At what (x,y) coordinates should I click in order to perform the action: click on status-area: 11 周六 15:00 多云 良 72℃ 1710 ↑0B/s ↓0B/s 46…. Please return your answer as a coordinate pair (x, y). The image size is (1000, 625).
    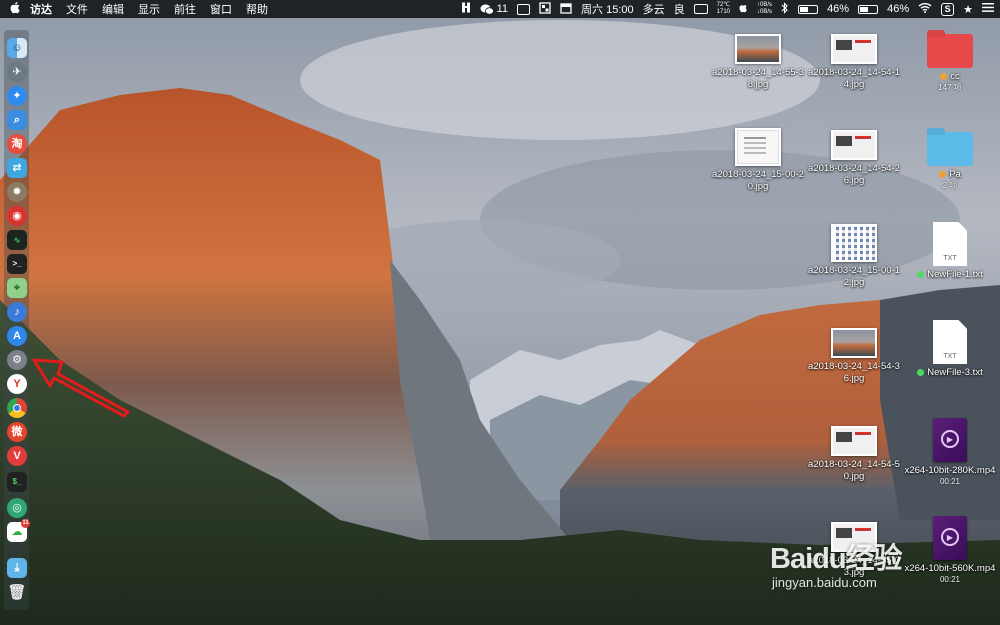
    Looking at the image, I should click on (727, 9).